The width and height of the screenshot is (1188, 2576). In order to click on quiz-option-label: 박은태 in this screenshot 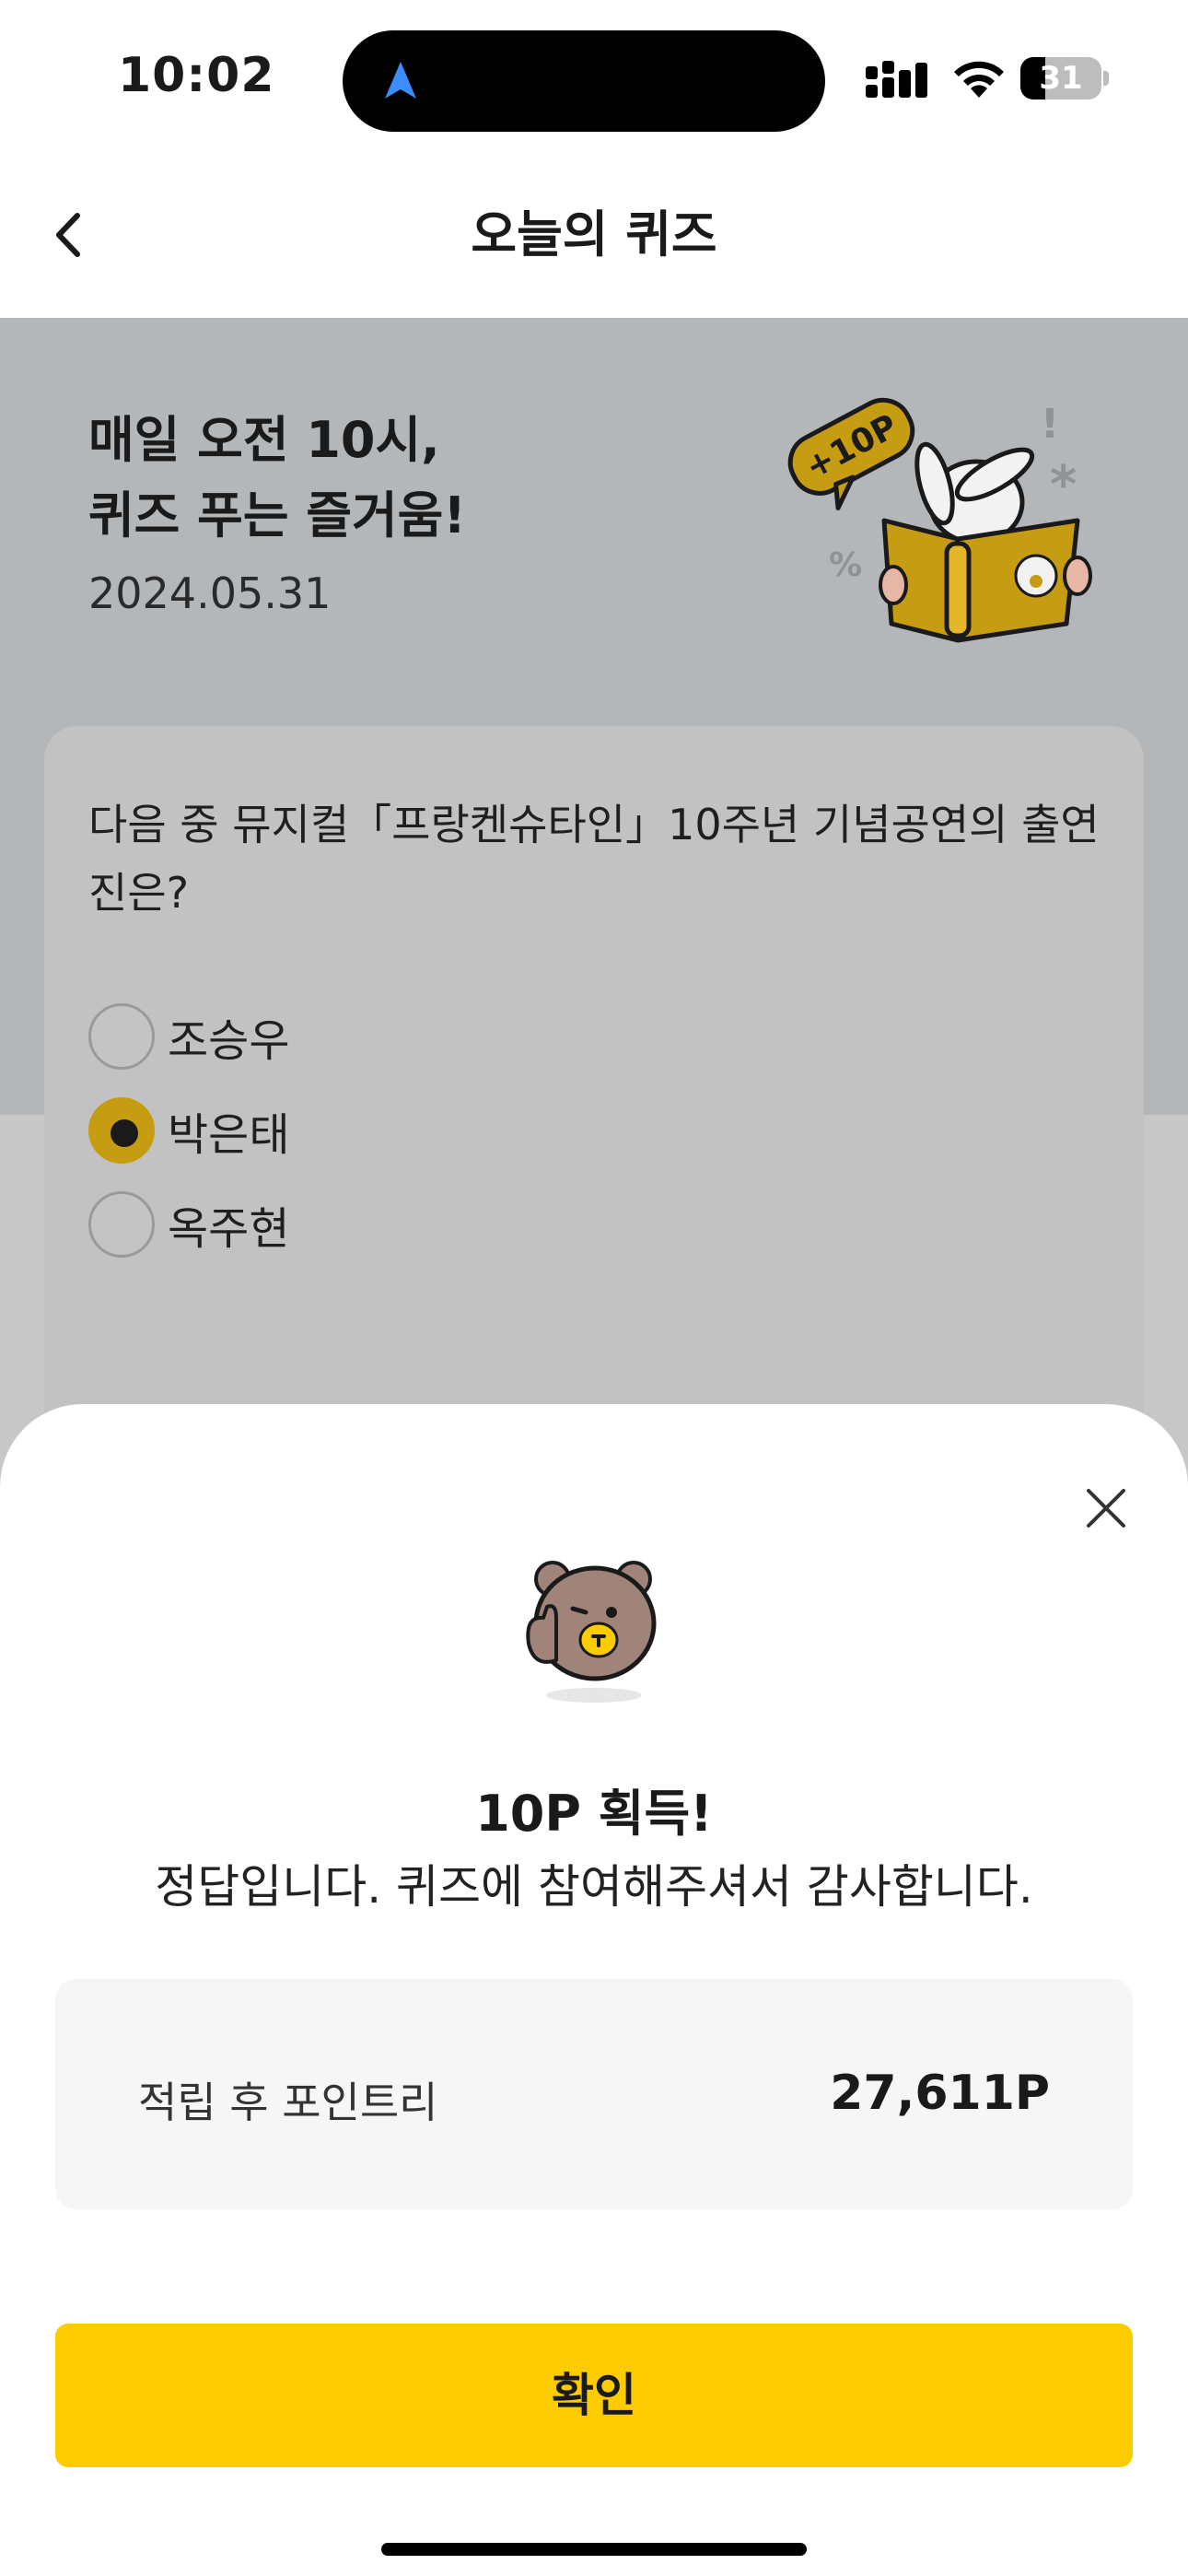, I will do `click(229, 1135)`.